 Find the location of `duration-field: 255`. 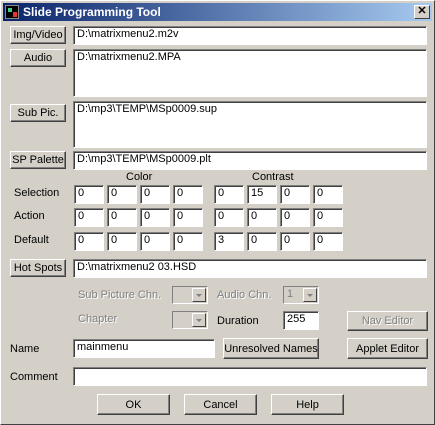

duration-field: 255 is located at coordinates (301, 320).